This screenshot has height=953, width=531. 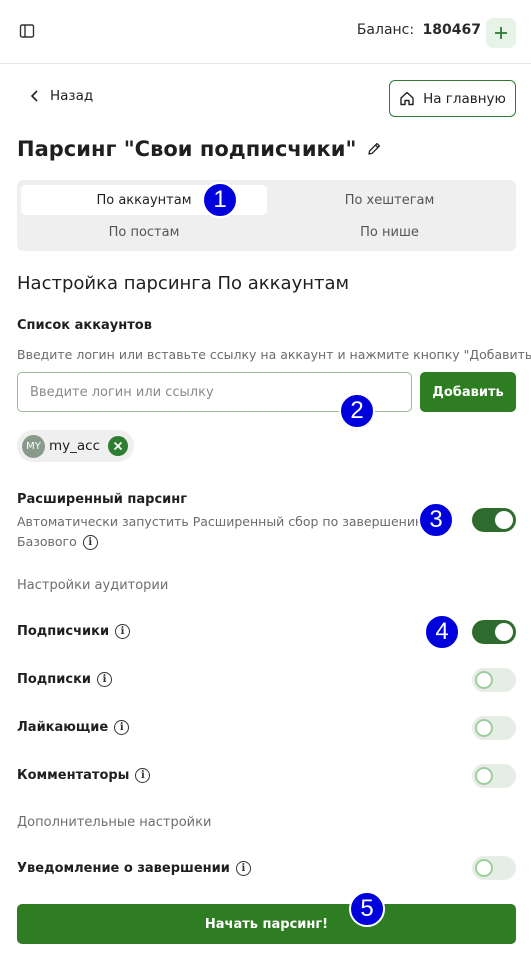 I want to click on annotation-marker-3: 3, so click(x=436, y=520).